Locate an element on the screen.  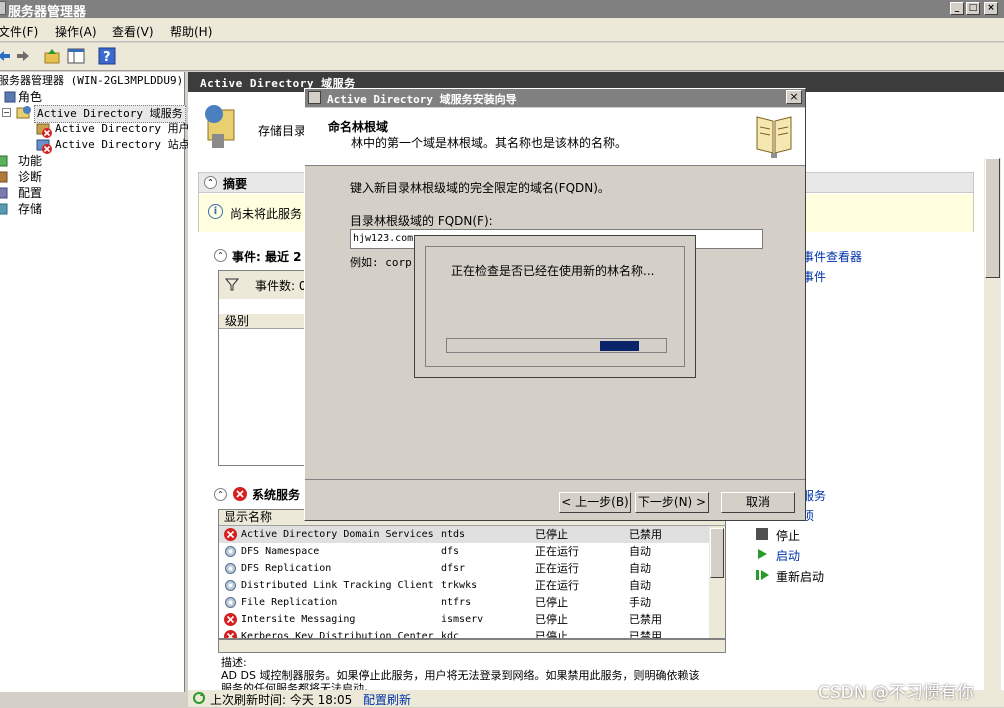
tree-diagnostics-label: 诊断 is located at coordinates (30, 177).